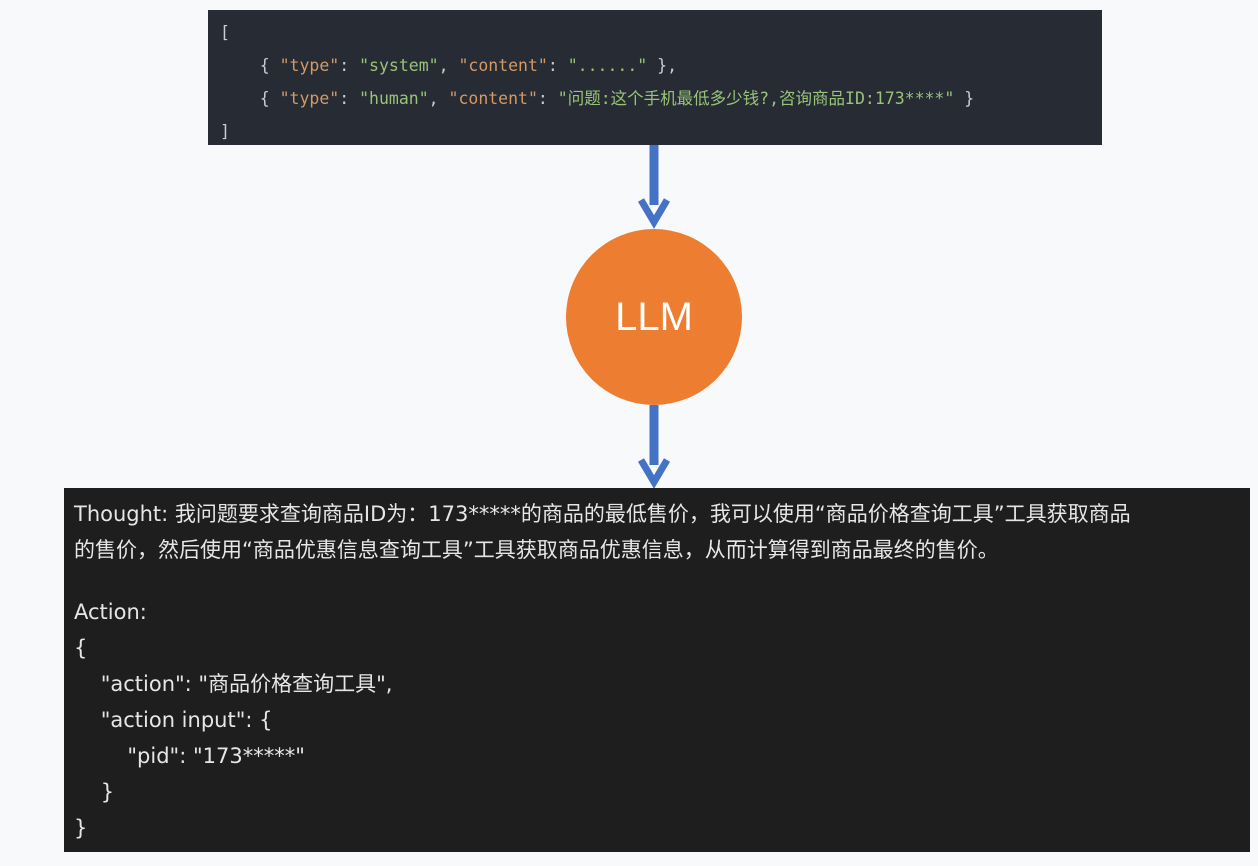 This screenshot has height=866, width=1258. I want to click on content-value: "问题:这个手机最低多少钱?,咨询商品ID:173****", so click(756, 98).